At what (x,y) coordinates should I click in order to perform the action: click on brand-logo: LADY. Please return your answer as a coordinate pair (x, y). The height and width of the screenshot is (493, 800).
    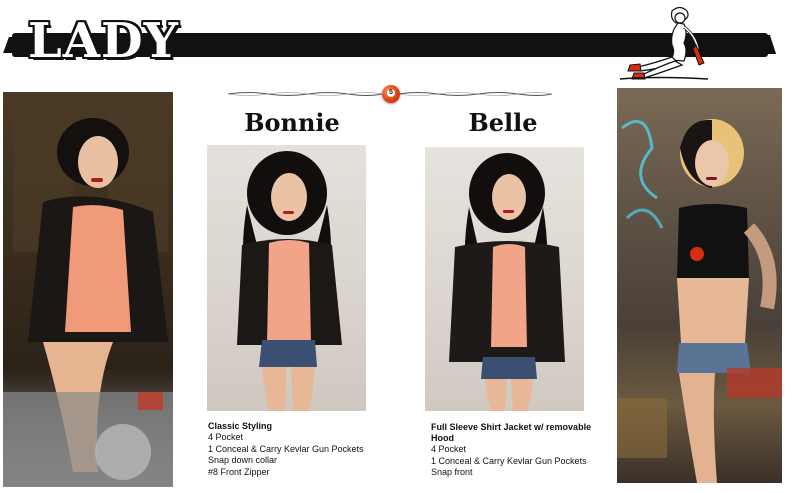
    Looking at the image, I should click on (103, 41).